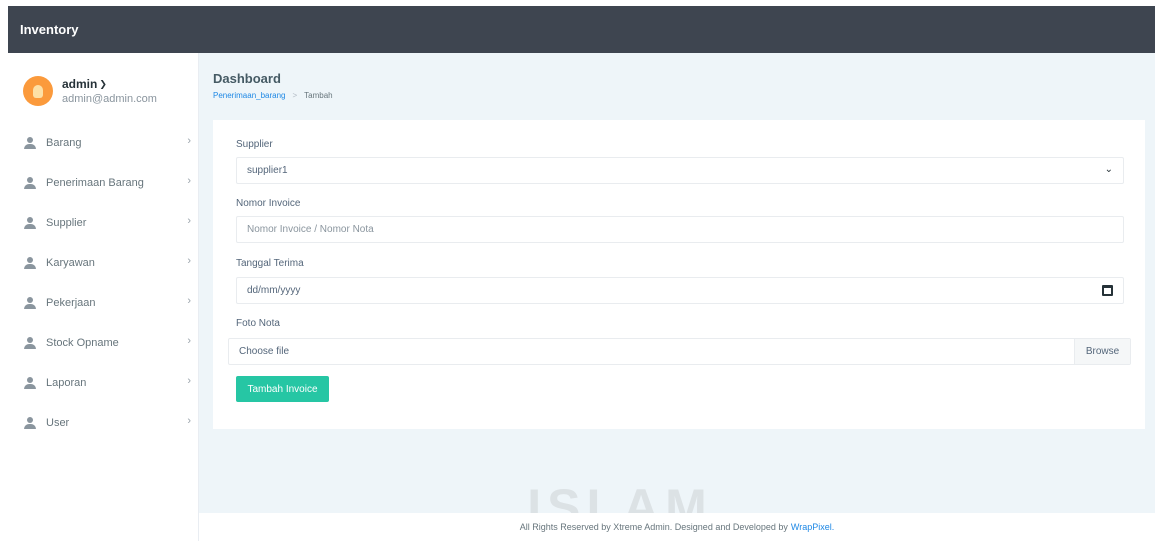  I want to click on profile-name-label: admin, so click(80, 84).